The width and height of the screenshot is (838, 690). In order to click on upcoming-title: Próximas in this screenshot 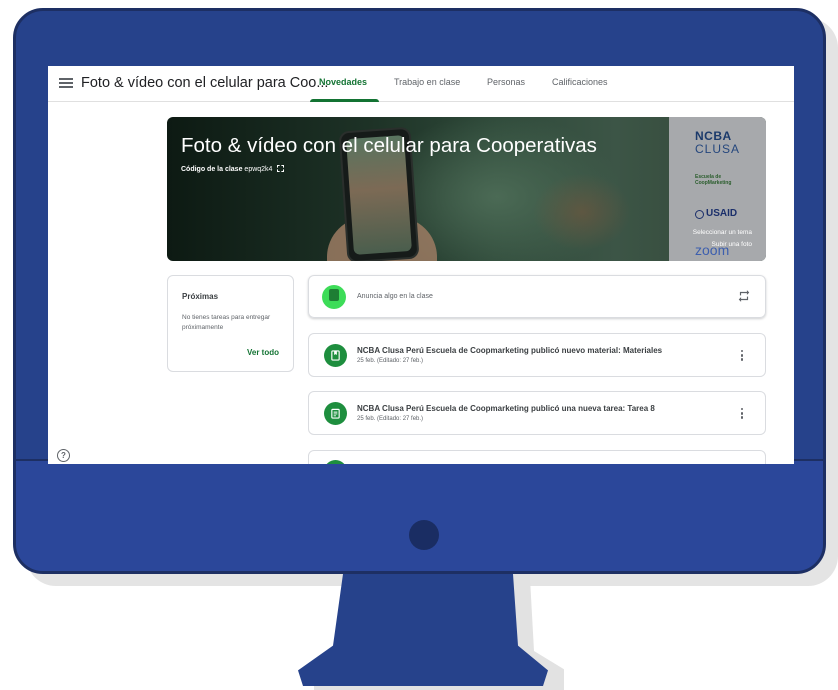, I will do `click(200, 296)`.